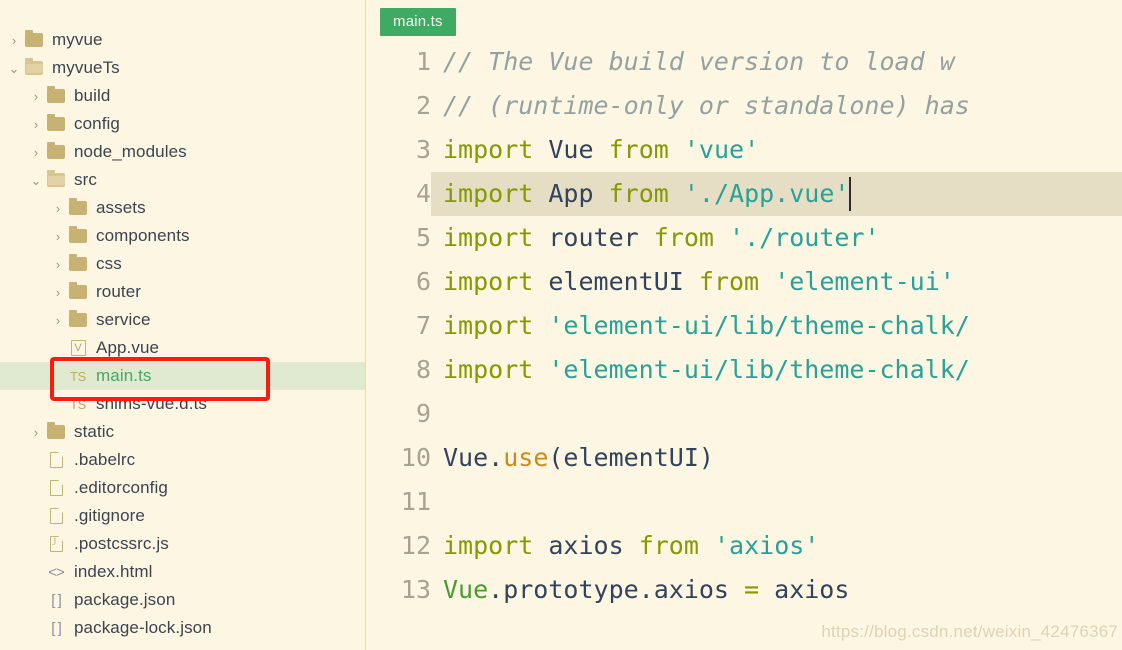  What do you see at coordinates (776, 150) in the screenshot?
I see `line-text: import Vue from 'vue'` at bounding box center [776, 150].